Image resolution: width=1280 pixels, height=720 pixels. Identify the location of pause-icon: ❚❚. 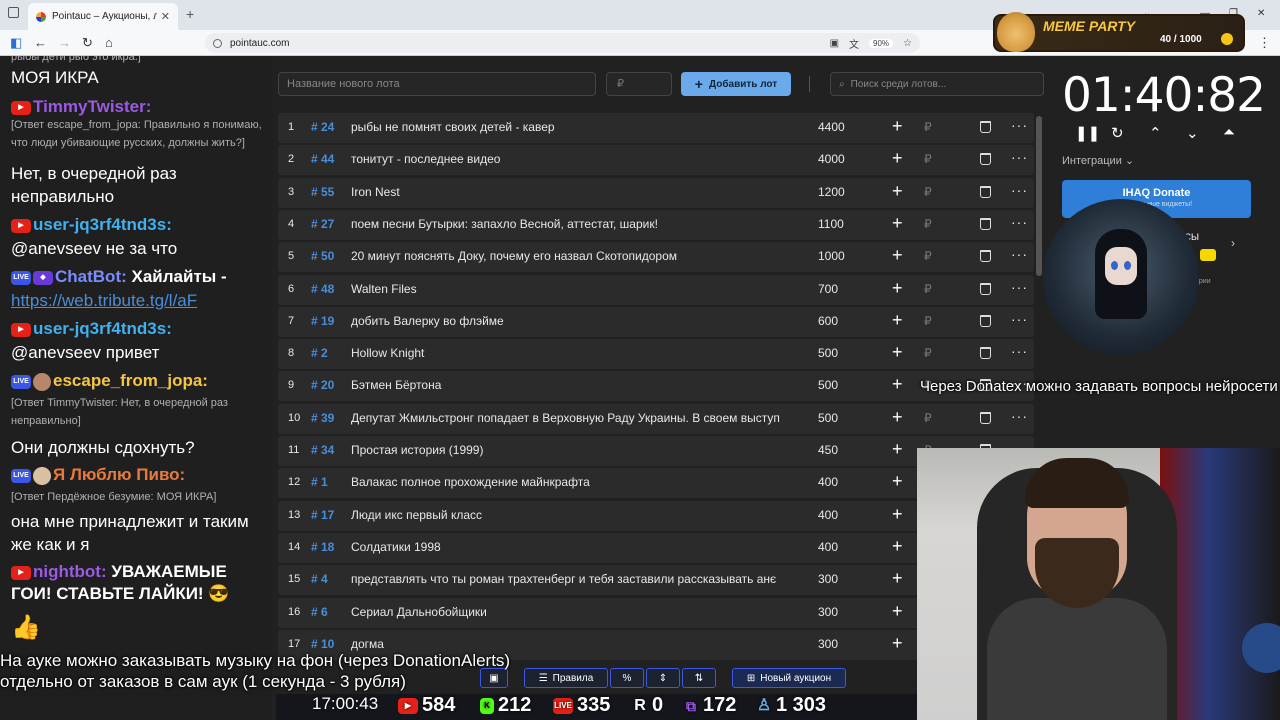
(1087, 133).